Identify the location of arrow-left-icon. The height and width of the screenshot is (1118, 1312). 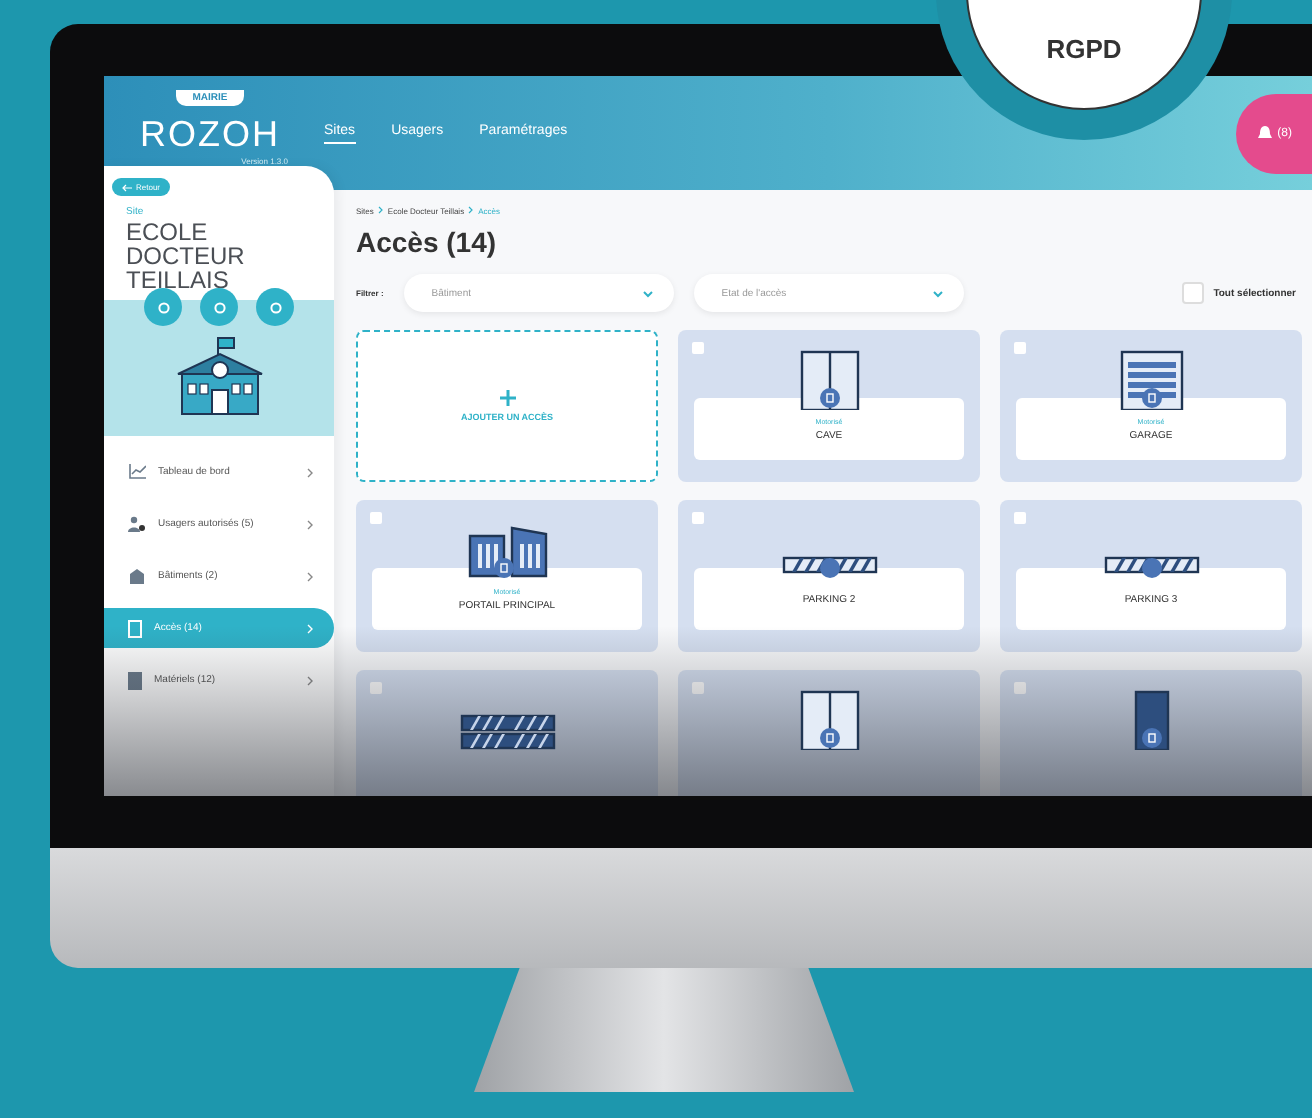
(127, 187).